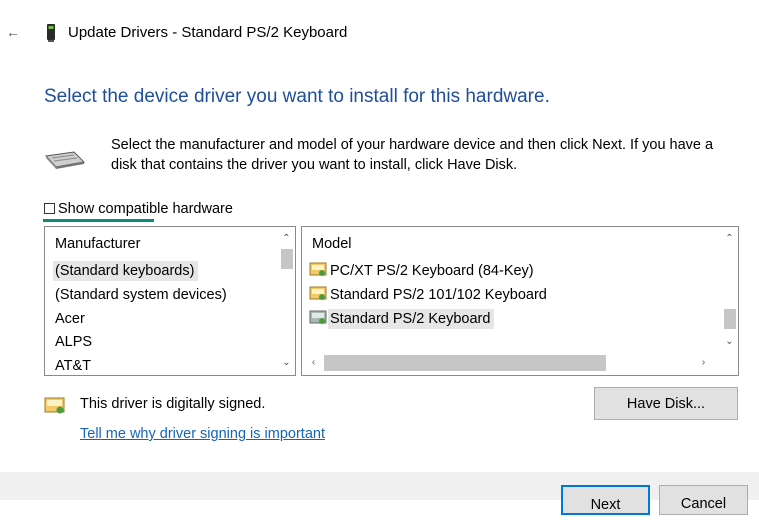 This screenshot has height=520, width=759. Describe the element at coordinates (65, 160) in the screenshot. I see `keyboard-hardware-icon` at that location.